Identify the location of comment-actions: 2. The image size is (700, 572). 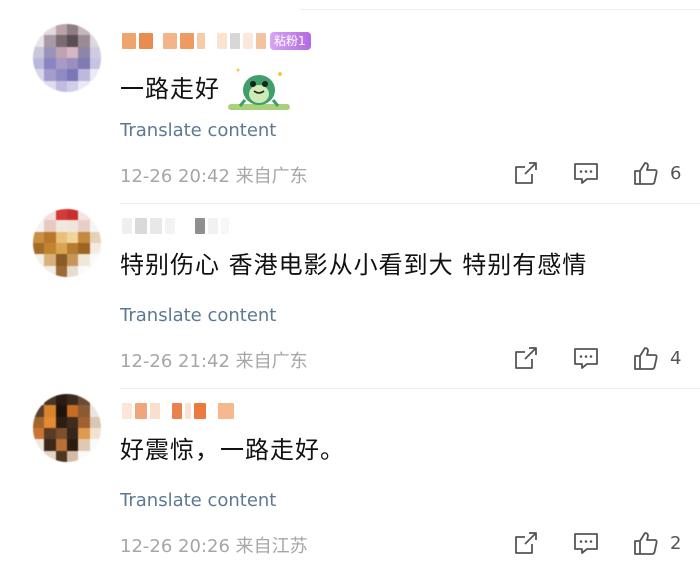
(596, 543).